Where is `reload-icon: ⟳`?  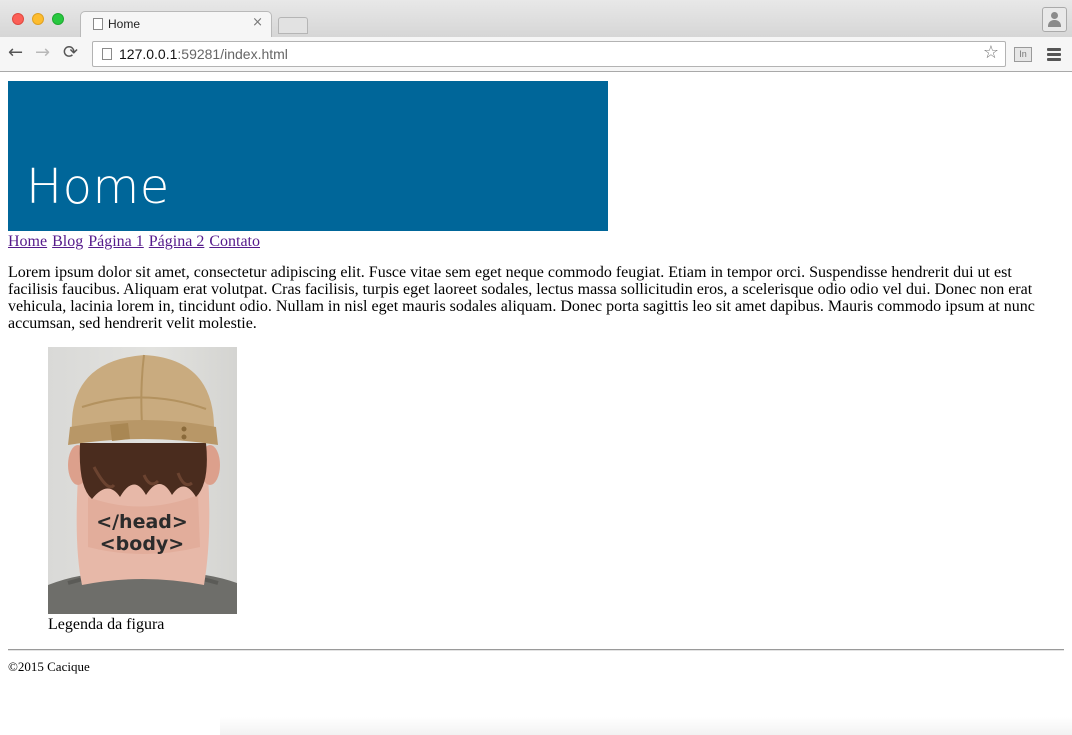 reload-icon: ⟳ is located at coordinates (70, 53).